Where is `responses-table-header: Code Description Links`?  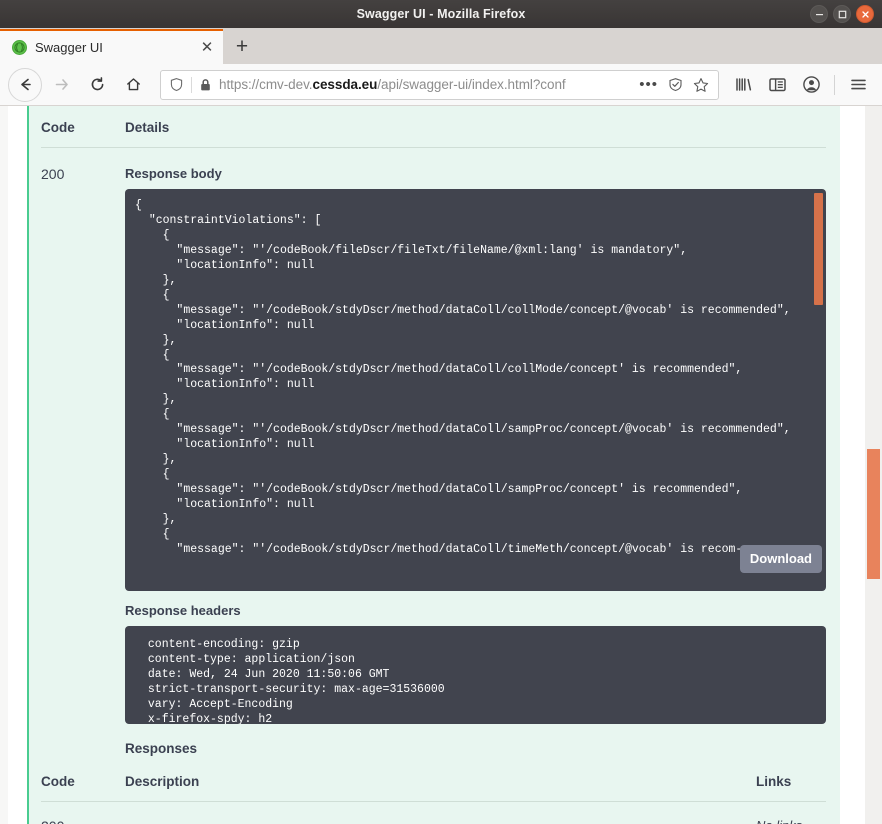
responses-table-header: Code Description Links is located at coordinates (433, 779).